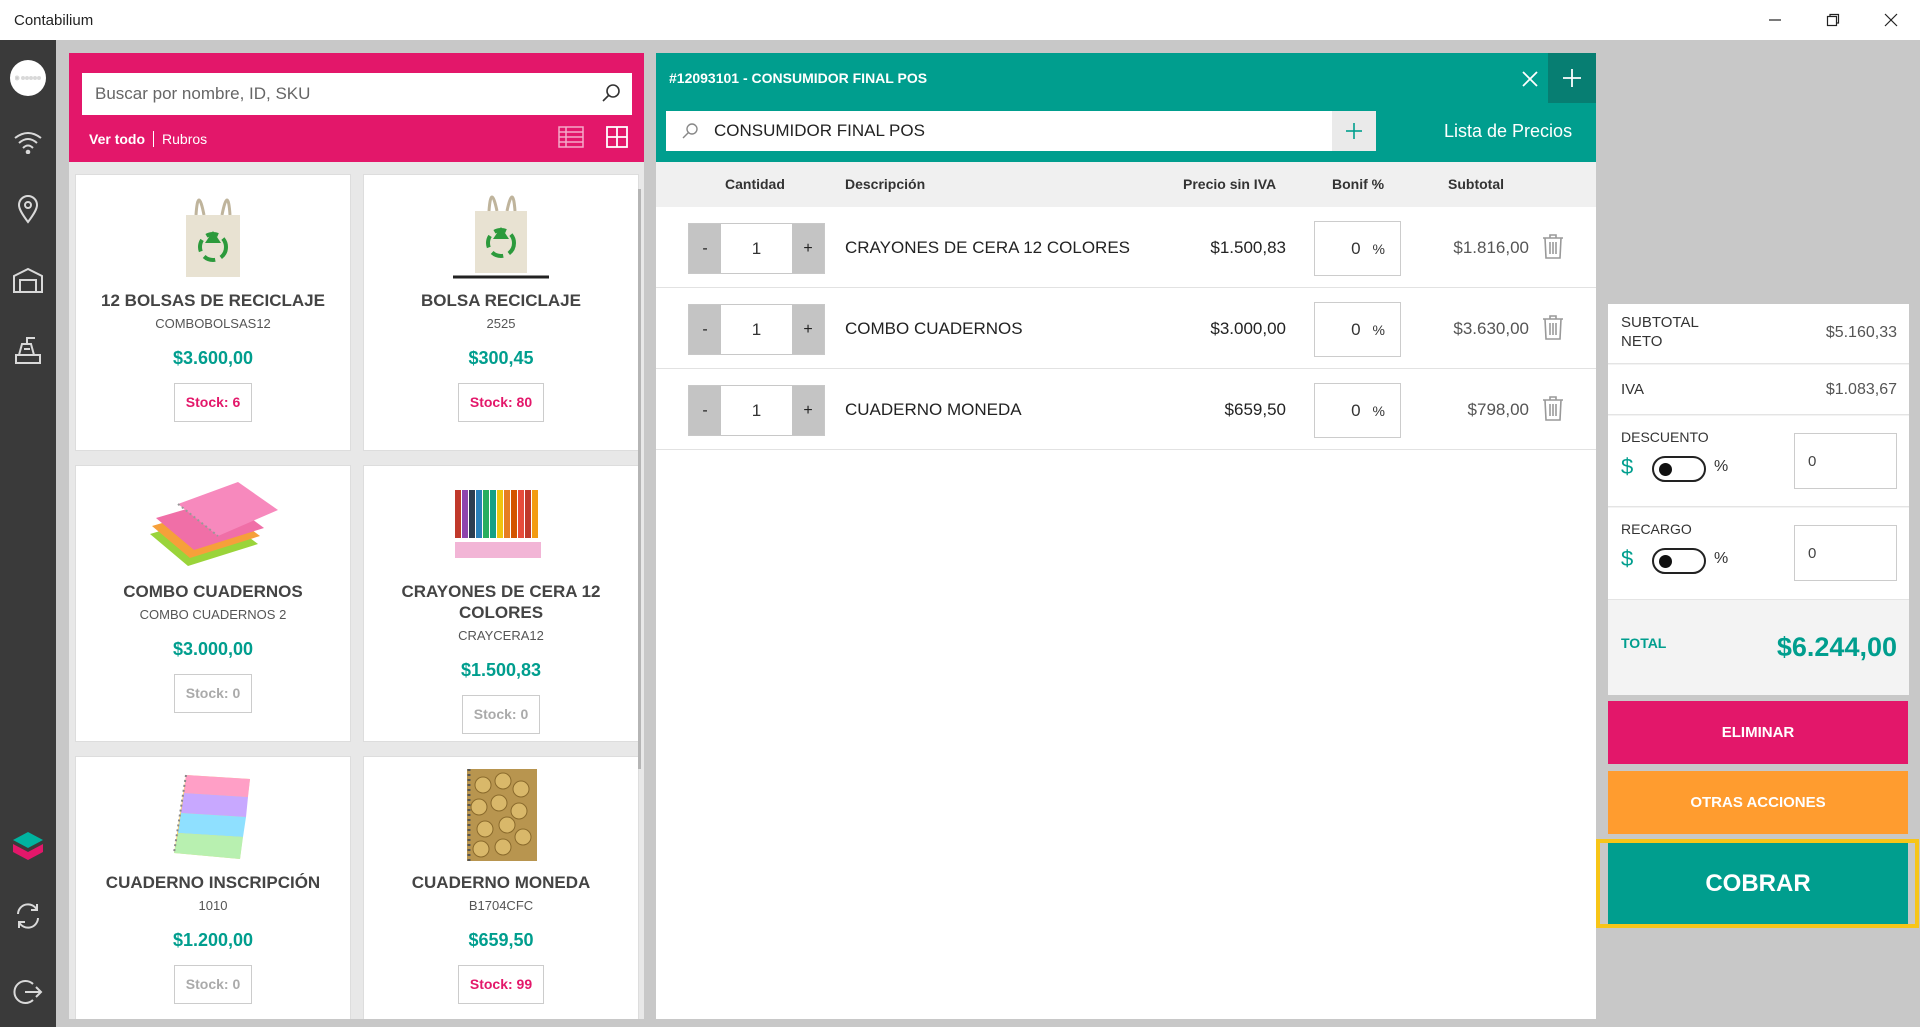 Image resolution: width=1920 pixels, height=1027 pixels. Describe the element at coordinates (1644, 643) in the screenshot. I see `total-label: TOTAL` at that location.